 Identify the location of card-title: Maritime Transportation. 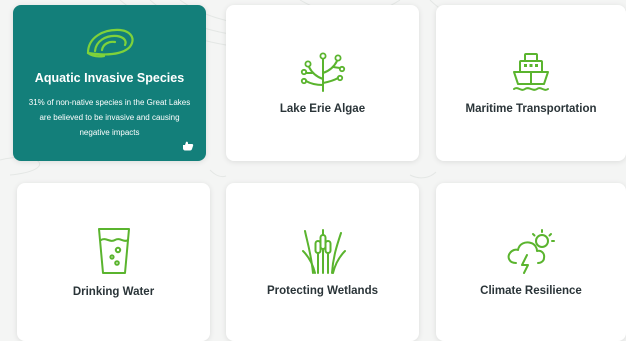
(531, 109).